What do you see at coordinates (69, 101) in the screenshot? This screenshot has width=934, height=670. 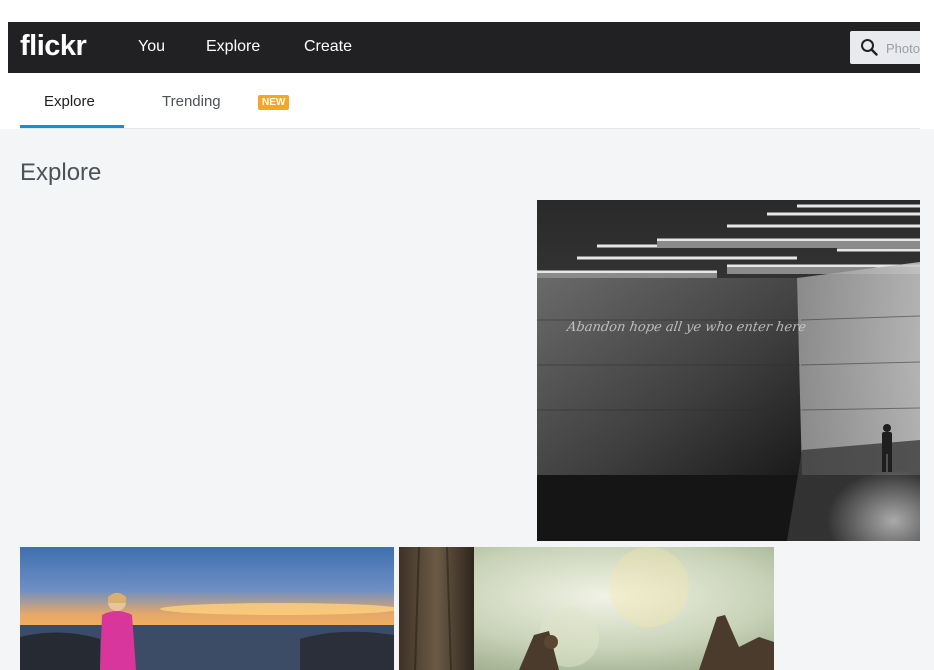 I see `tab-explore: Explore` at bounding box center [69, 101].